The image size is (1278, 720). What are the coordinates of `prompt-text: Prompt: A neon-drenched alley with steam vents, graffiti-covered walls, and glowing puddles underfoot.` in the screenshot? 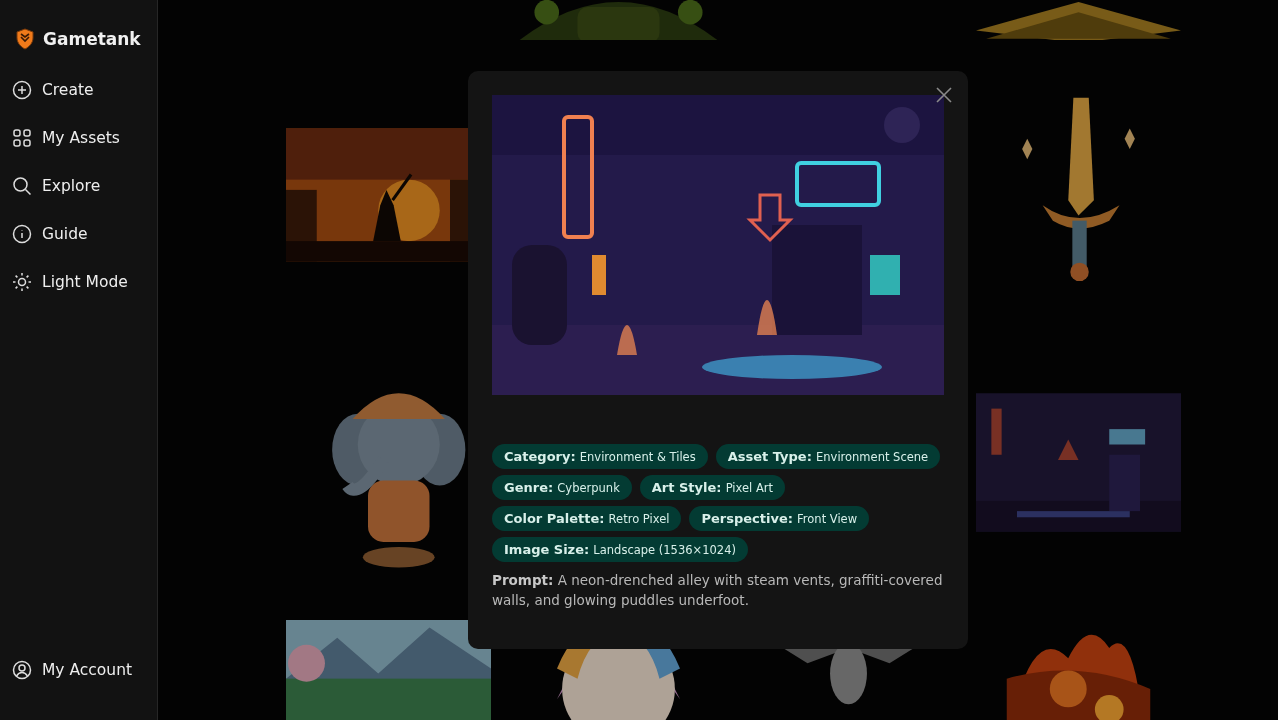 It's located at (718, 590).